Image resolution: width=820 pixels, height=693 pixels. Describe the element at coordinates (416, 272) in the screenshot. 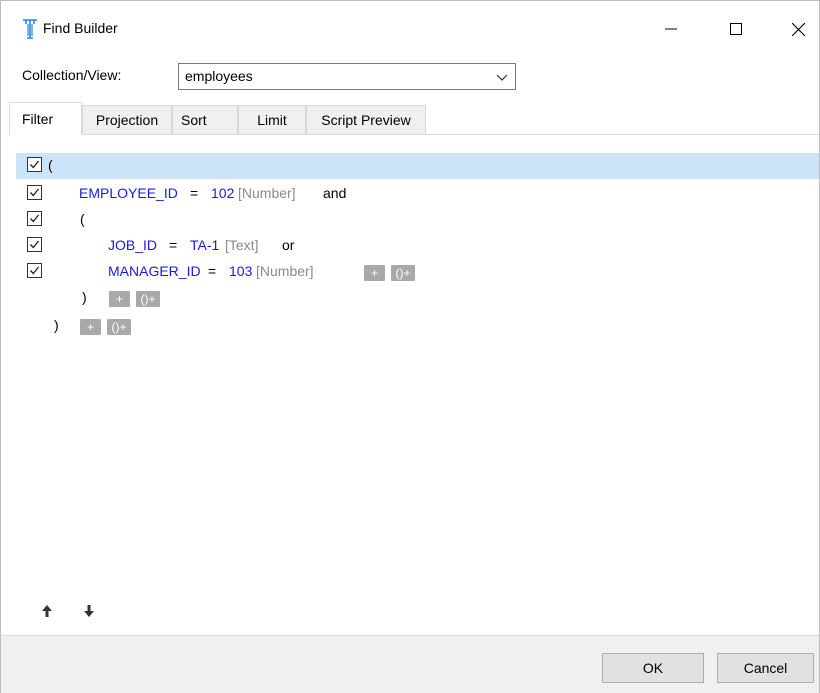

I see `filter-row-condition: MANAGER_ID = 103 [Number] + ()+` at that location.